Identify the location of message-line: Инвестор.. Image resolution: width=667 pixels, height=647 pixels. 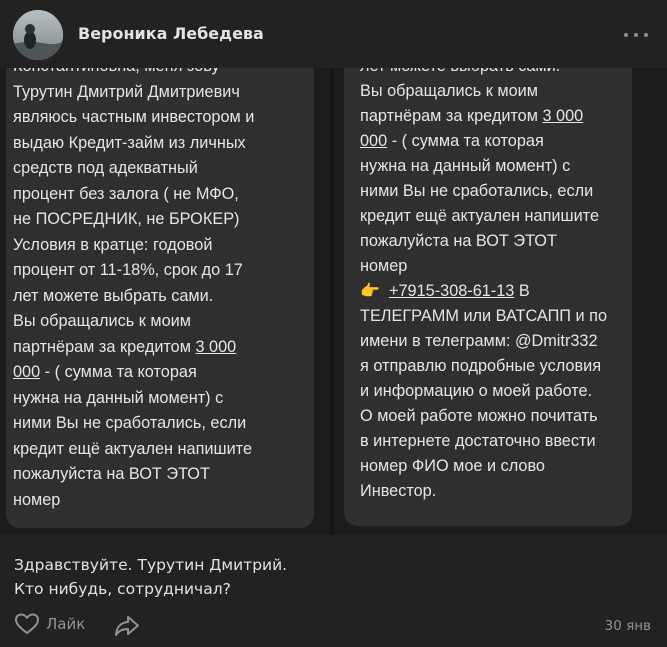
(398, 491).